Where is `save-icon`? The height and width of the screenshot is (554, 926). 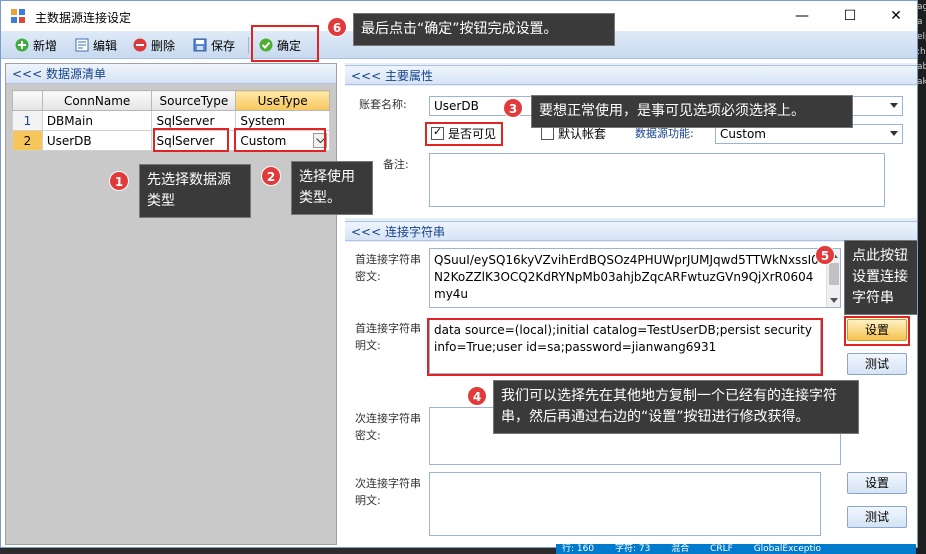 save-icon is located at coordinates (200, 45).